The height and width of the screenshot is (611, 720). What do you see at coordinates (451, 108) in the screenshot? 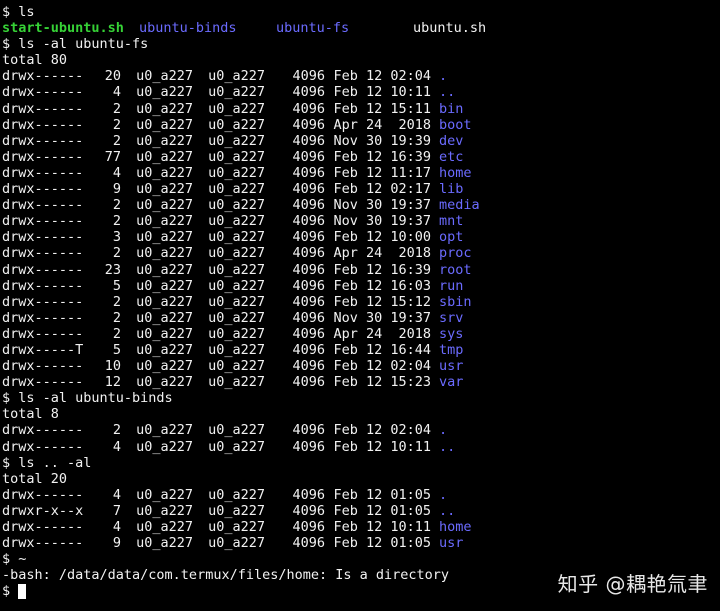
I see `entry-name: bin` at bounding box center [451, 108].